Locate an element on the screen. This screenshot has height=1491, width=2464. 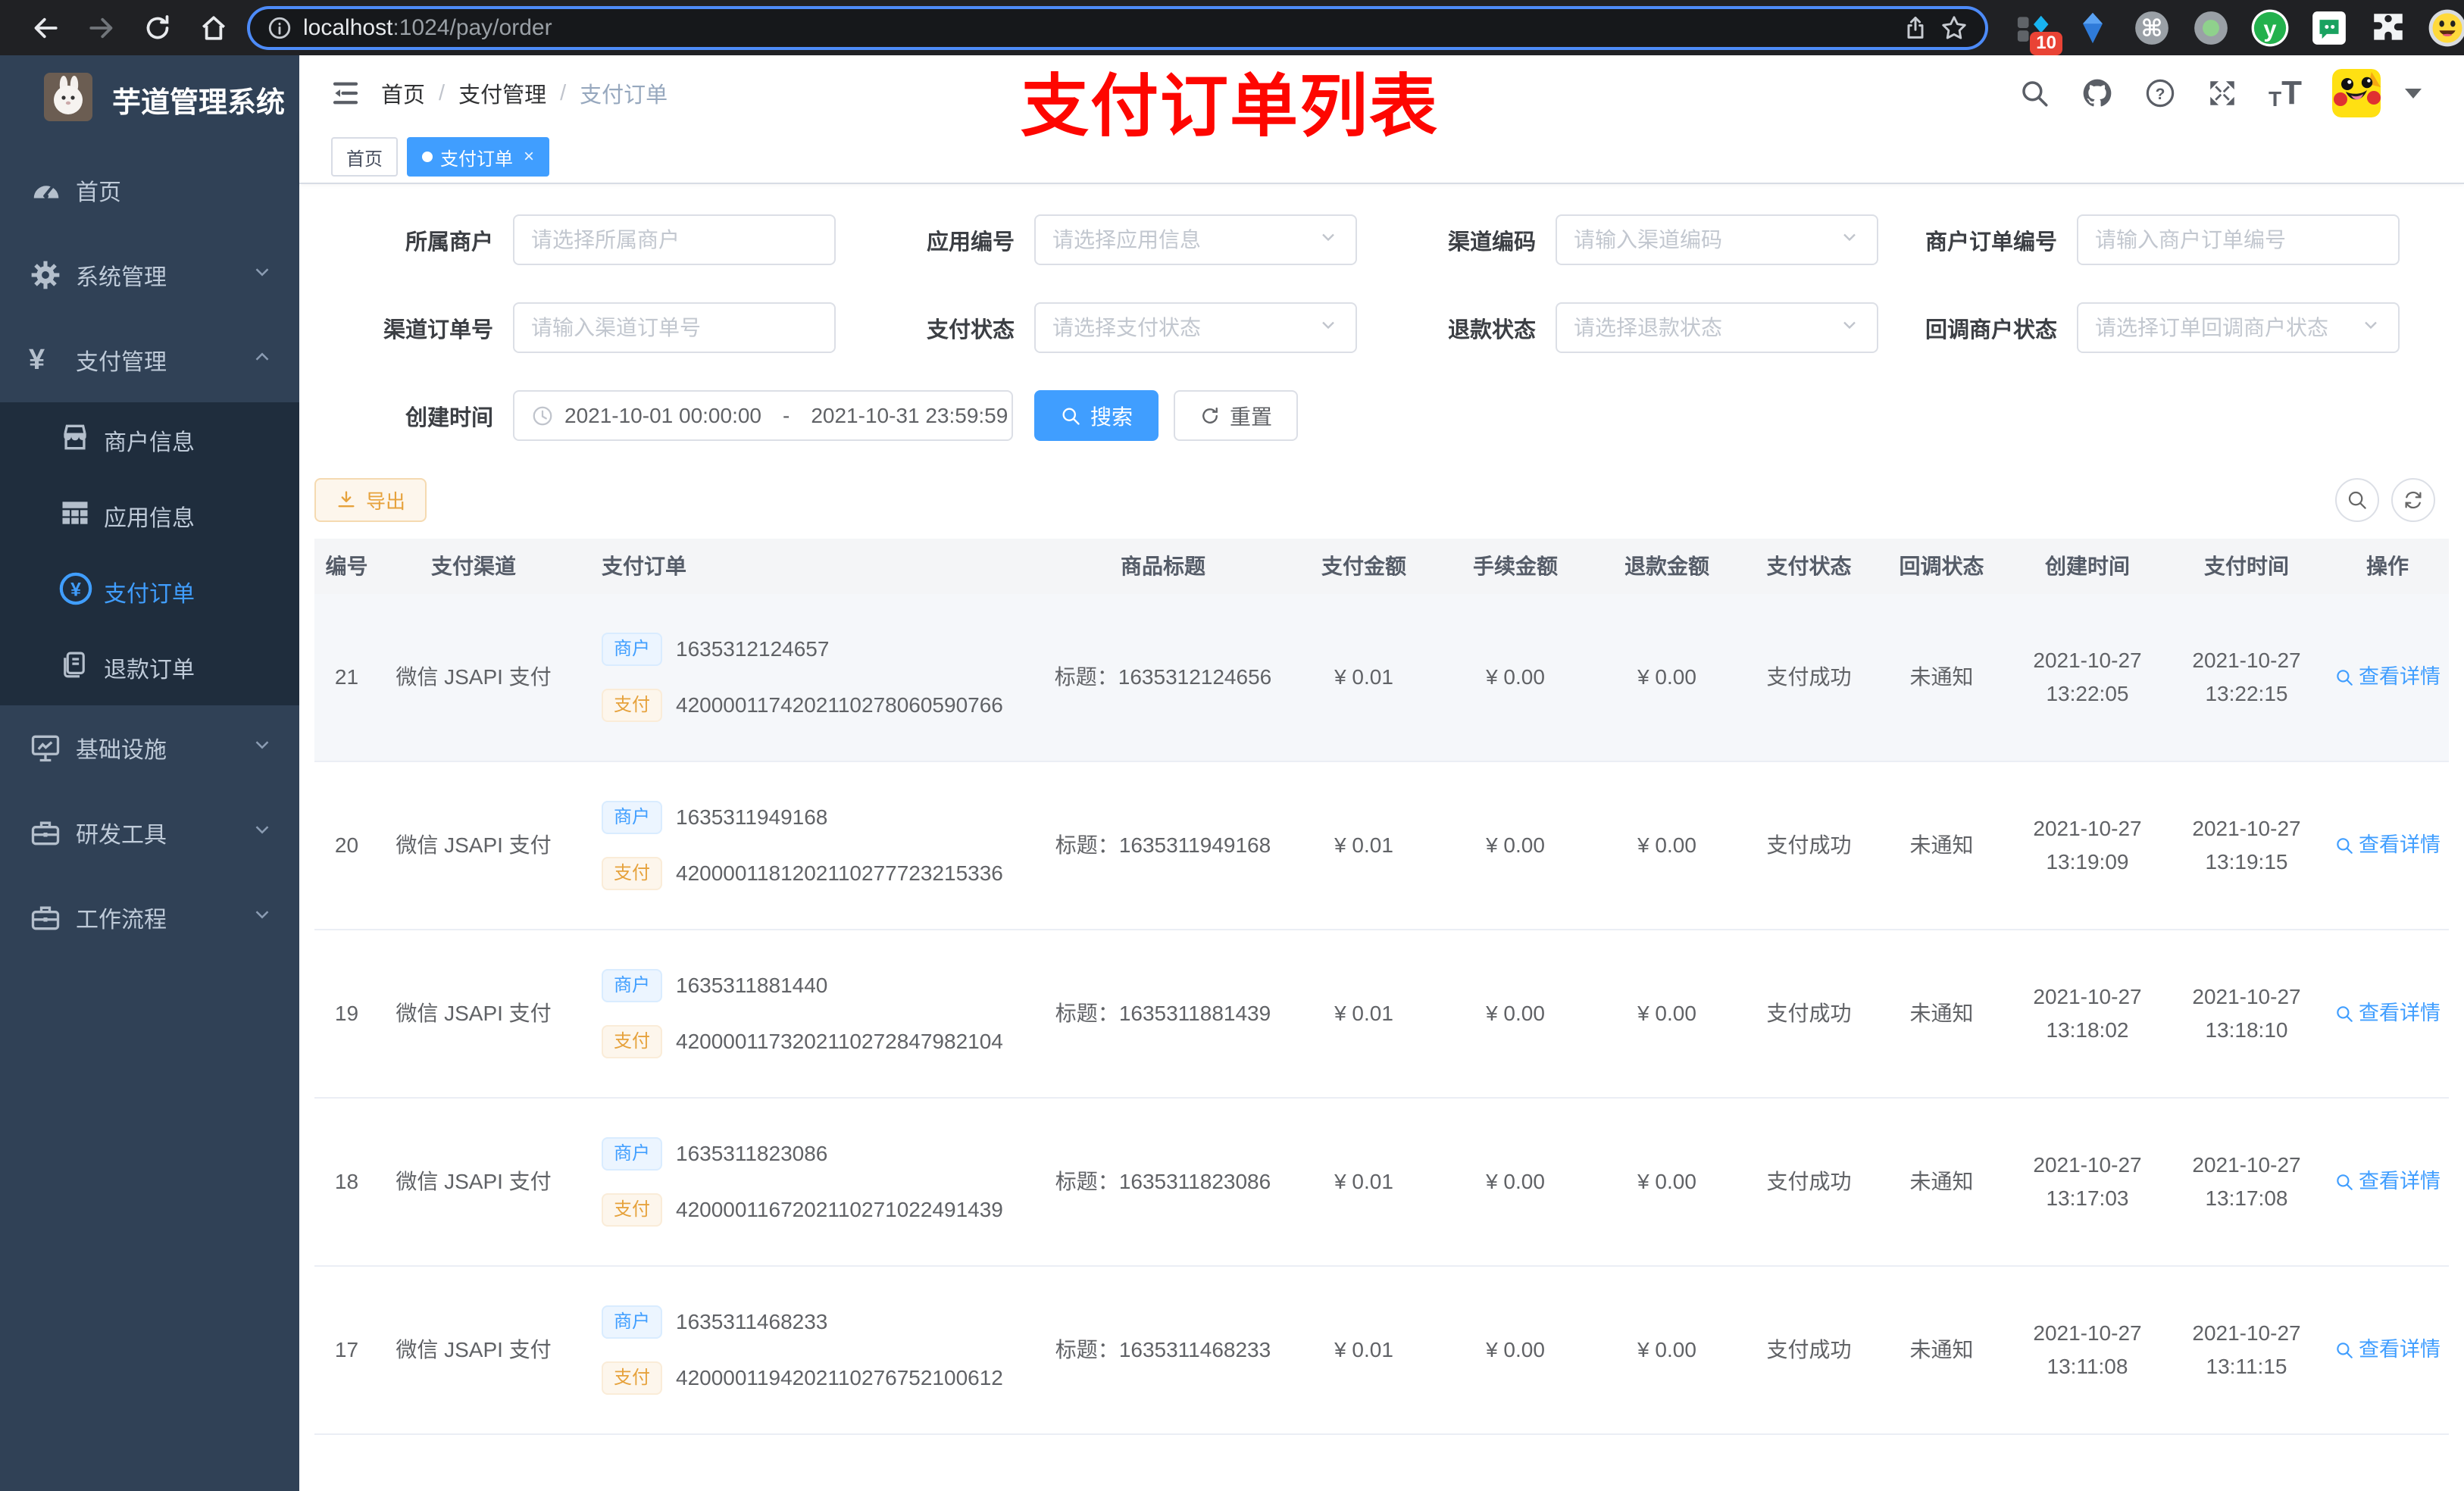
browser-back-icon is located at coordinates (45, 28).